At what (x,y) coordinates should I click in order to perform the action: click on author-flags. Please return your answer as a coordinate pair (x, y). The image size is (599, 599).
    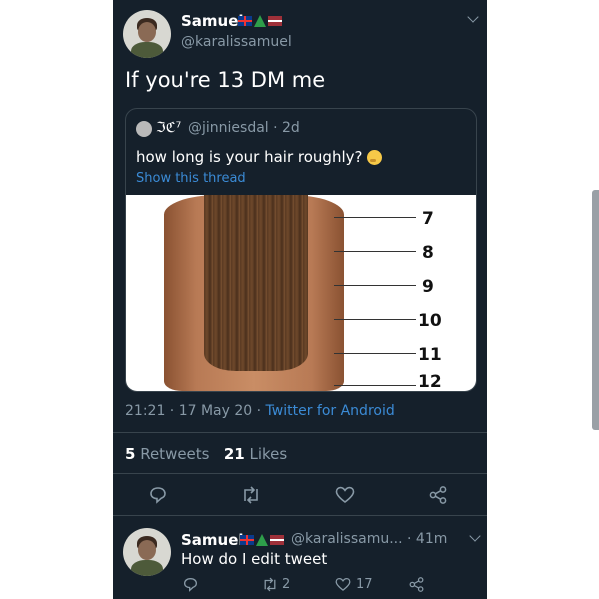
    Looking at the image, I should click on (260, 21).